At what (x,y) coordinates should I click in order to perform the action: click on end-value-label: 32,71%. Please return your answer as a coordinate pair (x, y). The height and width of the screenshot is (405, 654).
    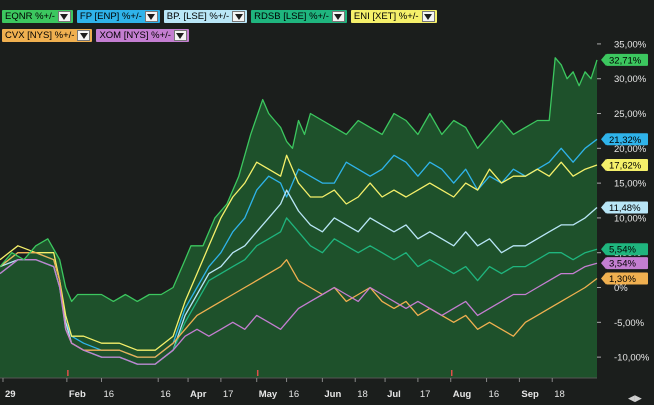
    Looking at the image, I should click on (625, 60).